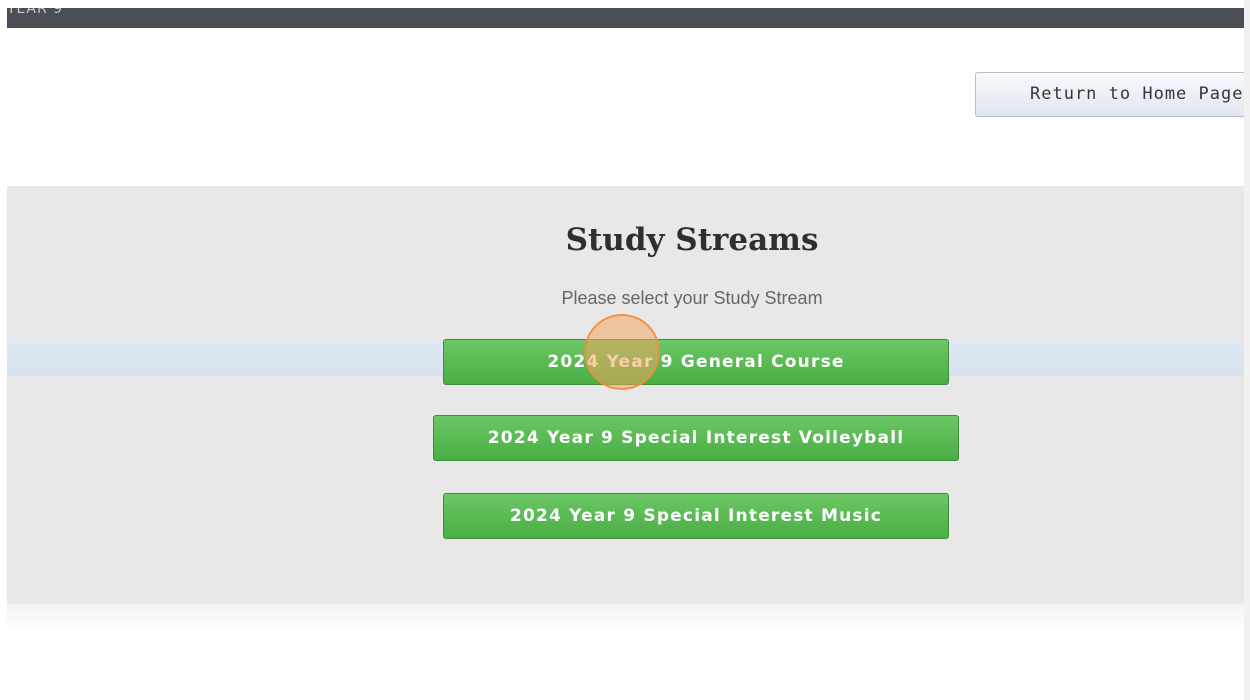 This screenshot has width=1250, height=700. Describe the element at coordinates (696, 438) in the screenshot. I see `stream-button-volleyball: 2024 Year 9 Special Interest Volleyball` at that location.